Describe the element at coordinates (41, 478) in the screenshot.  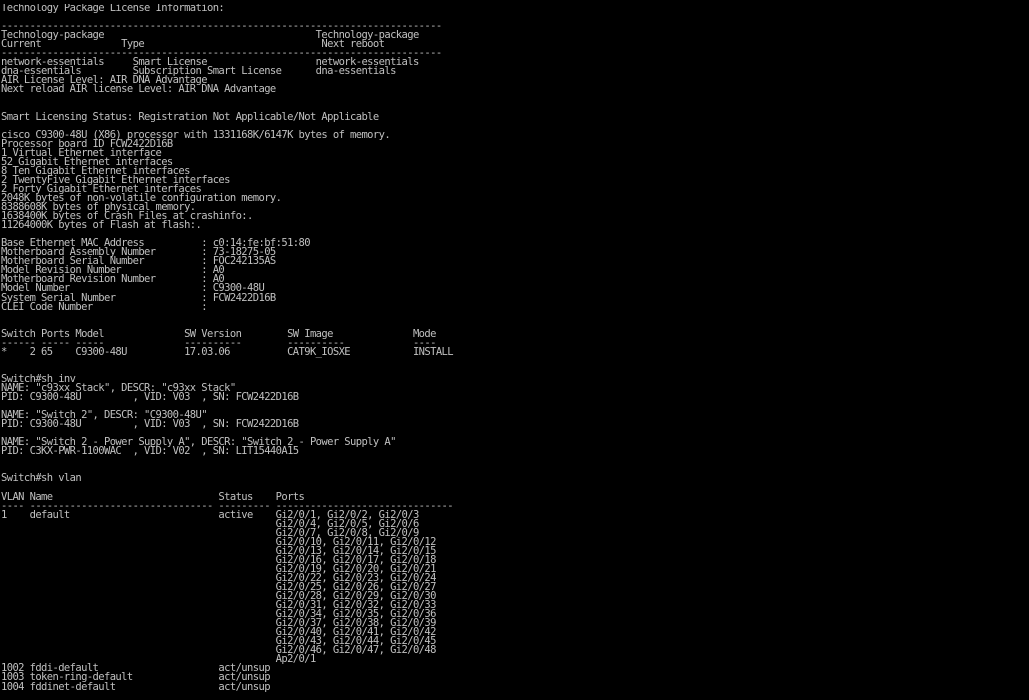
I see `terminal-line: Switch#sh vlan` at that location.